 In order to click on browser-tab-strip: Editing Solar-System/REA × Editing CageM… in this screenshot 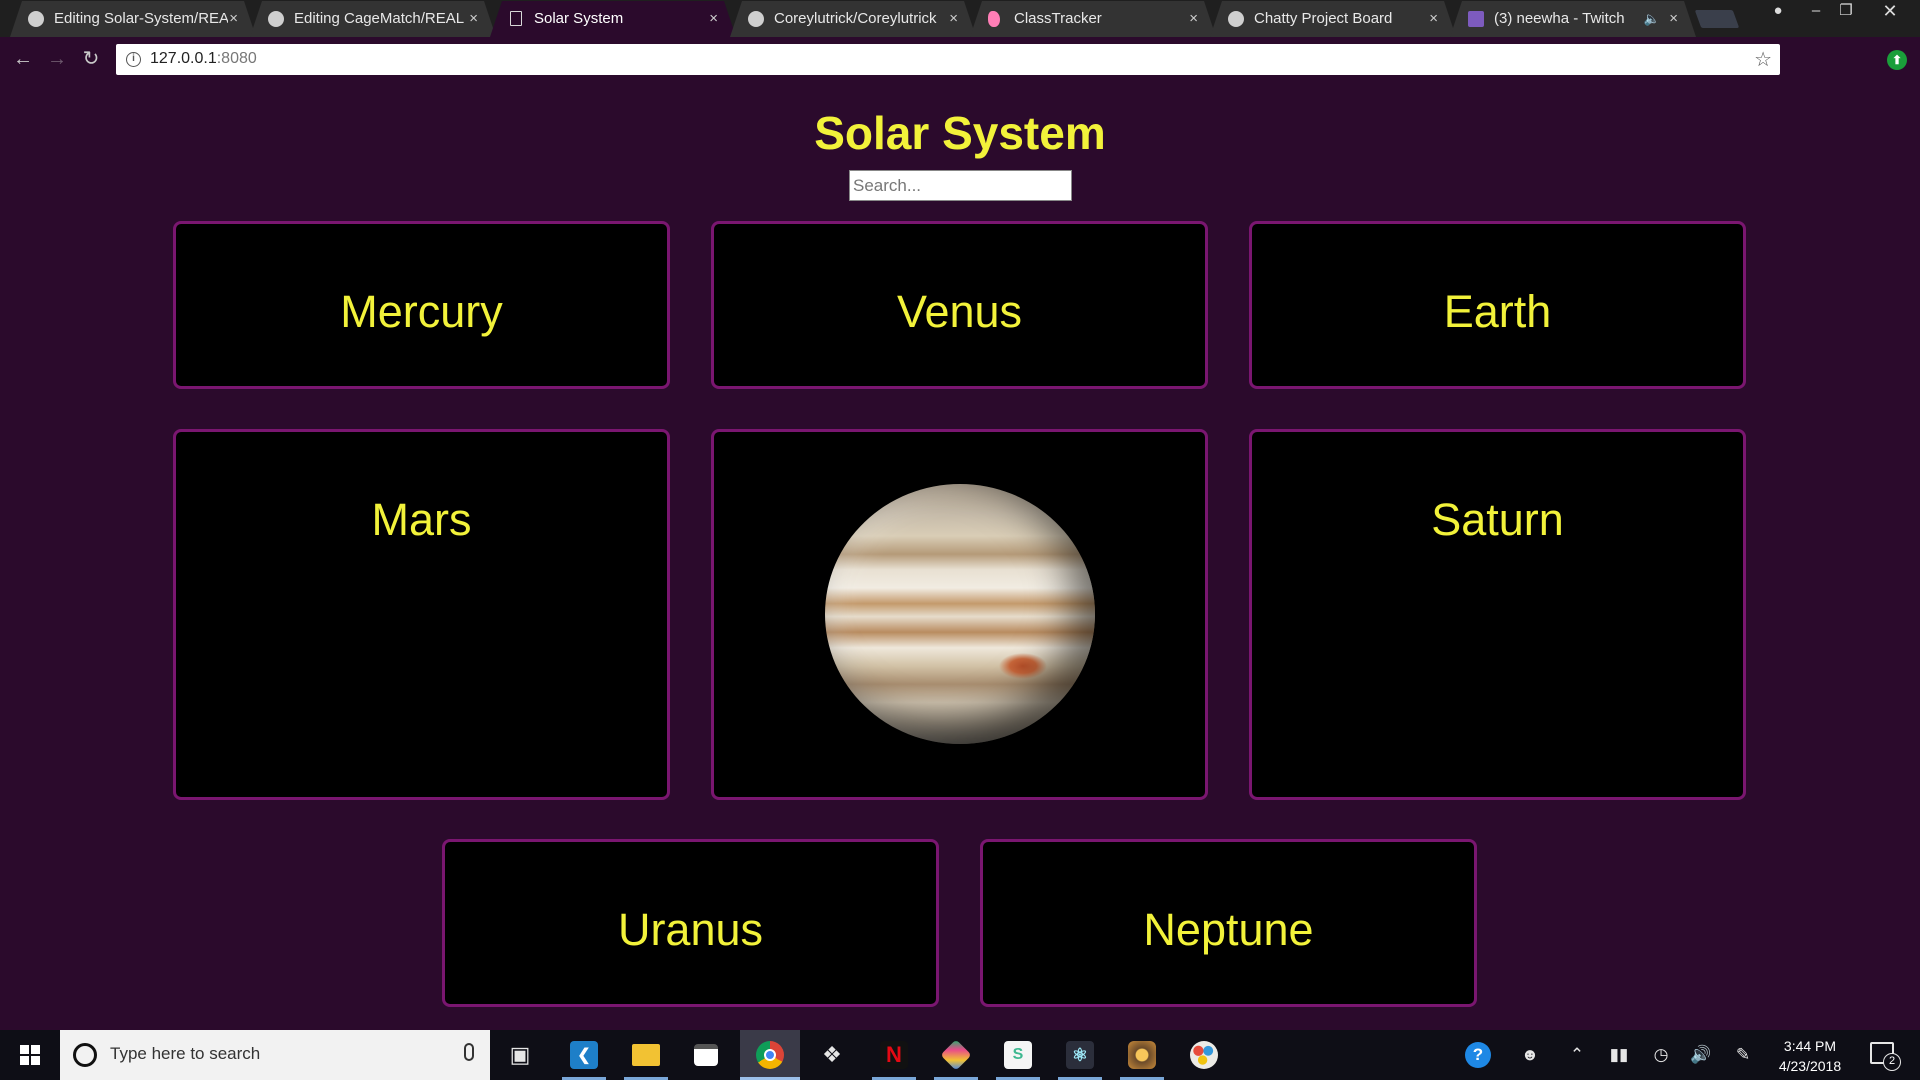, I will do `click(960, 18)`.